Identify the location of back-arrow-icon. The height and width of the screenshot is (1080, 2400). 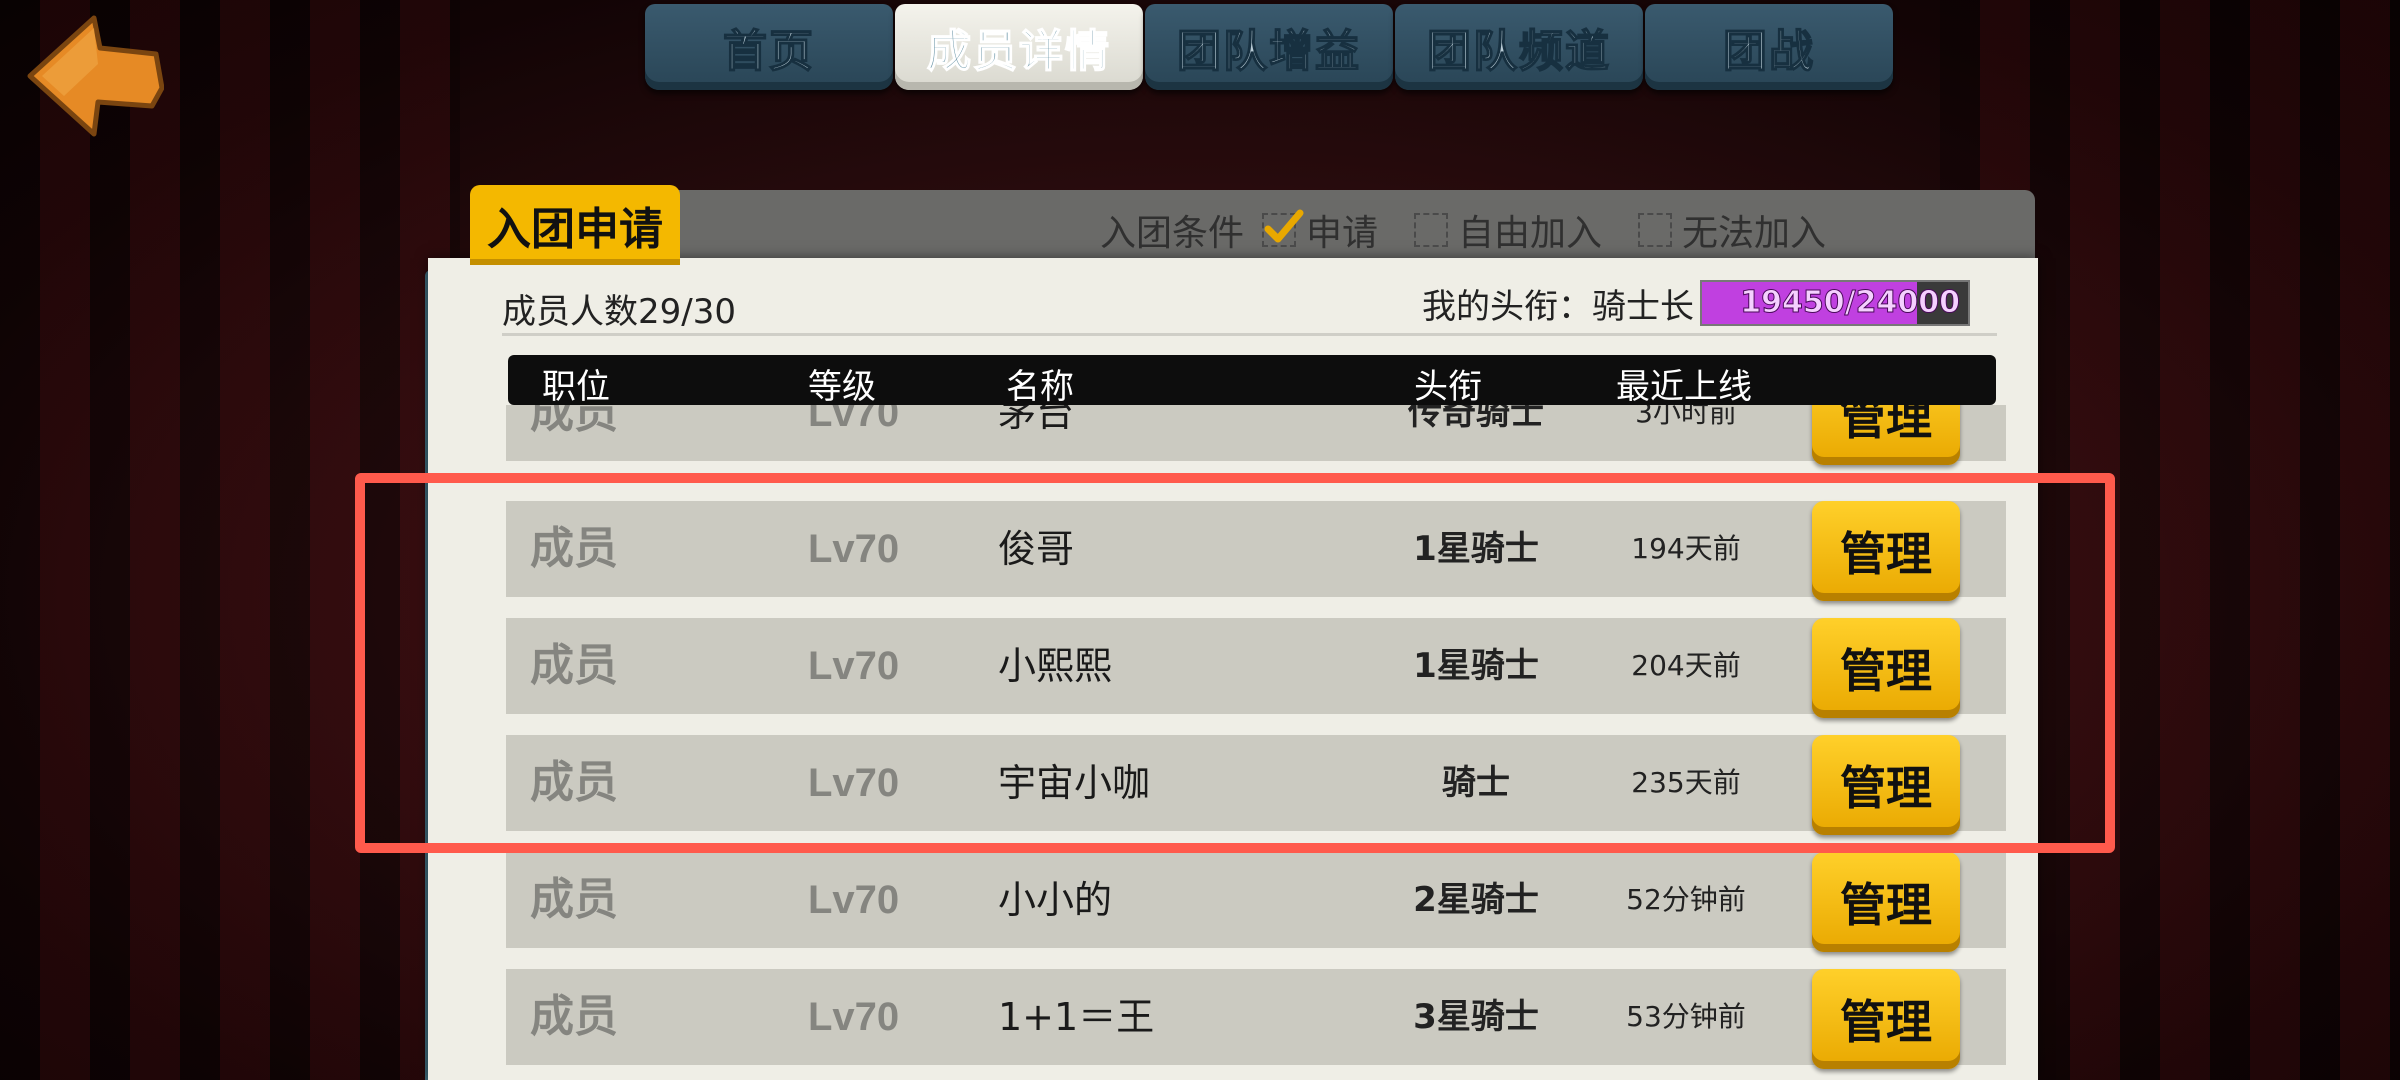
(96, 76).